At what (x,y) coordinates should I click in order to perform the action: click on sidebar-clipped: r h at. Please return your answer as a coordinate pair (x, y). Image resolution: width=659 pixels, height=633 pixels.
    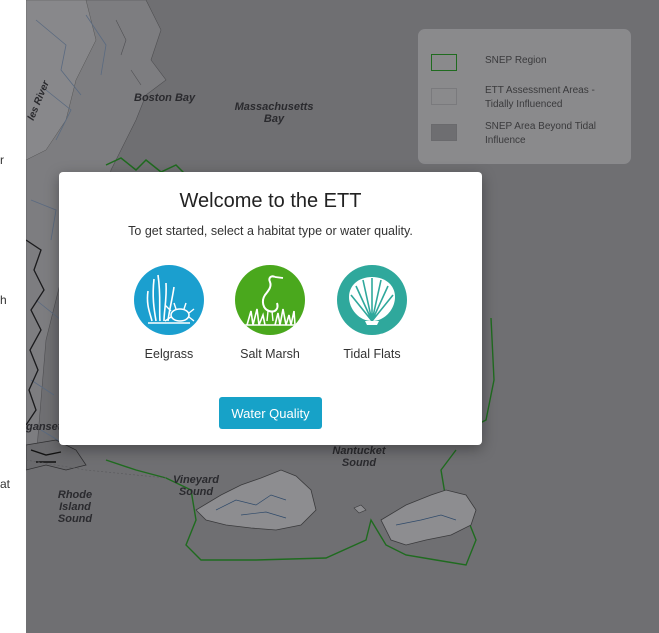
    Looking at the image, I should click on (13, 316).